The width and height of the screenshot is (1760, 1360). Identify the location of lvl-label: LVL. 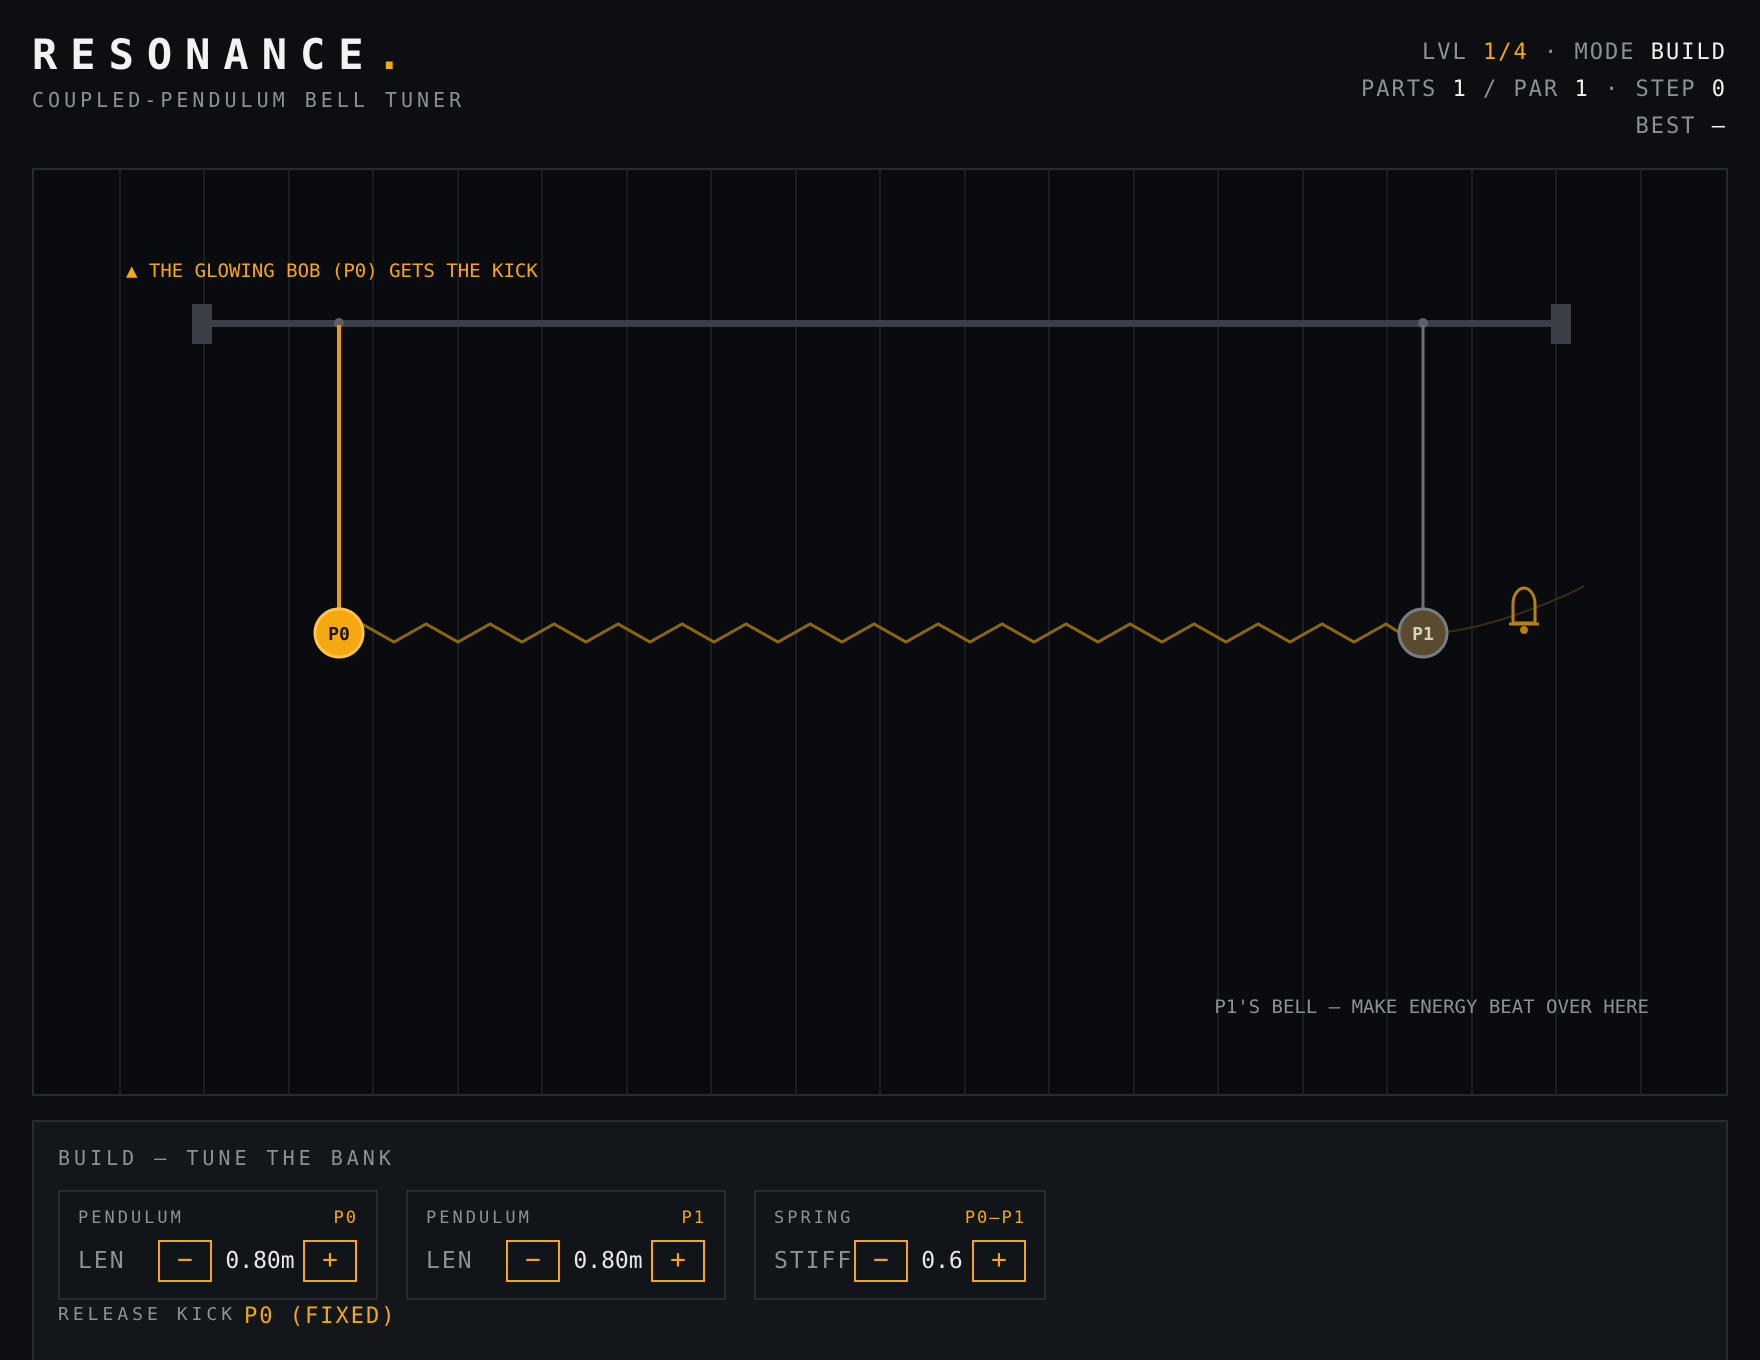
(1445, 52).